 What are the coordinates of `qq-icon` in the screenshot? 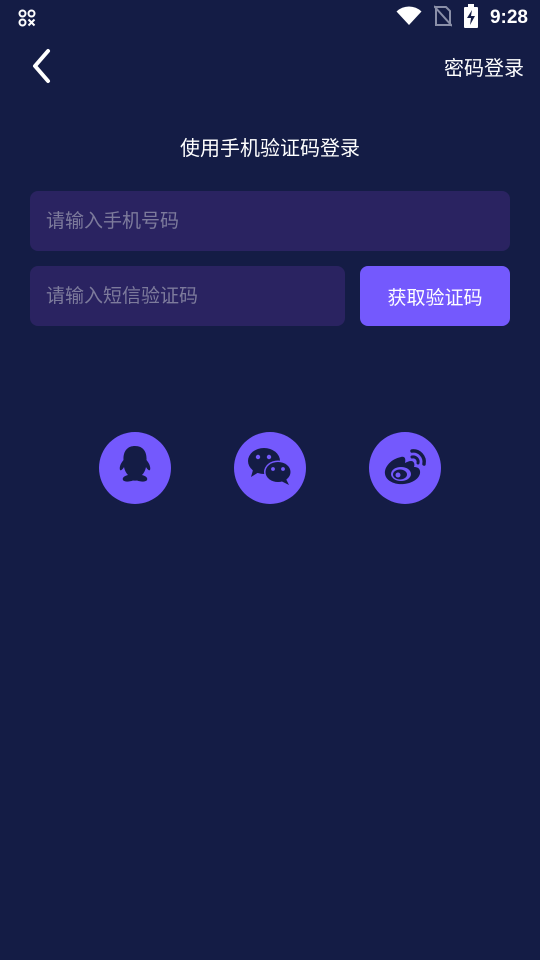 It's located at (135, 468).